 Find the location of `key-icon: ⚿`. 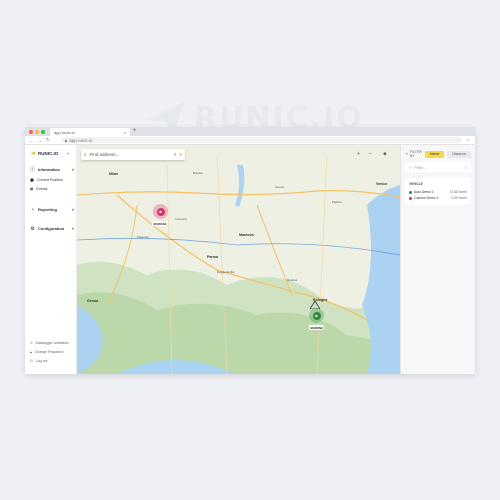

key-icon: ⚿ is located at coordinates (31, 343).